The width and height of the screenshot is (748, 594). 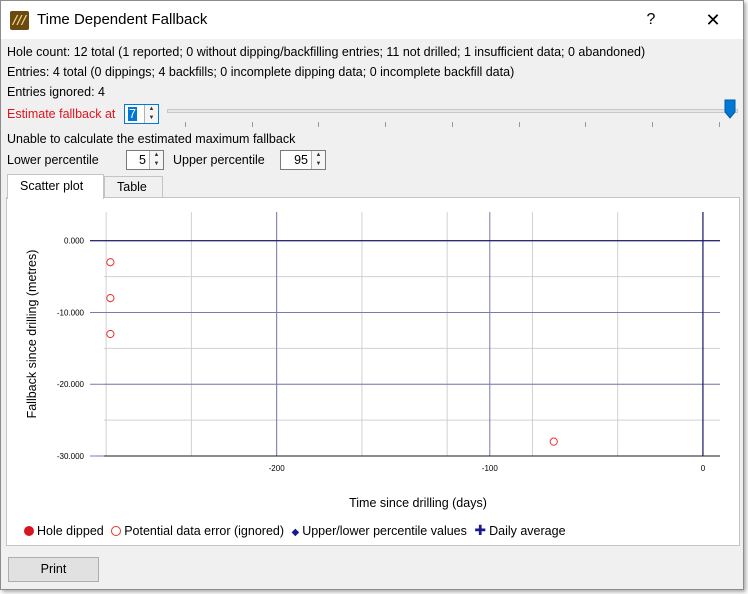 What do you see at coordinates (71, 312) in the screenshot?
I see `y-tick-label: -10.000` at bounding box center [71, 312].